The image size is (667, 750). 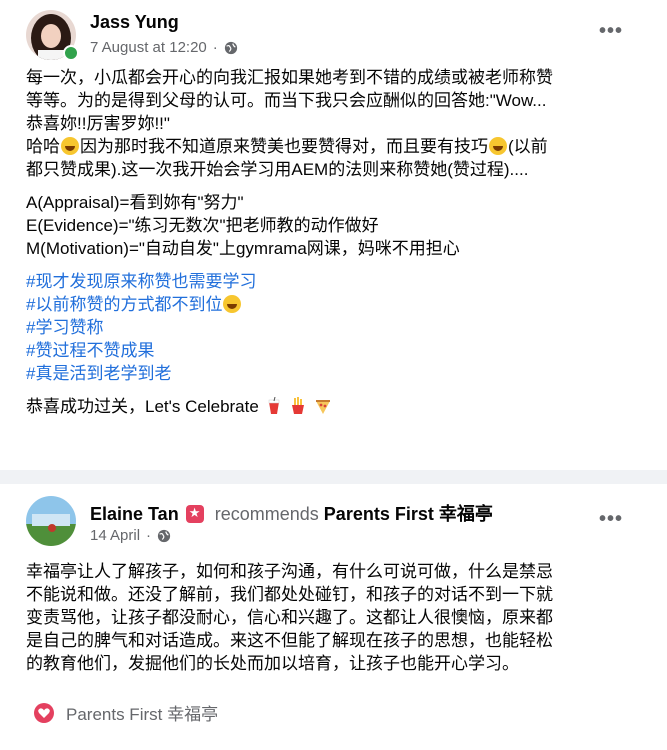 What do you see at coordinates (115, 535) in the screenshot?
I see `post-date: 14 April` at bounding box center [115, 535].